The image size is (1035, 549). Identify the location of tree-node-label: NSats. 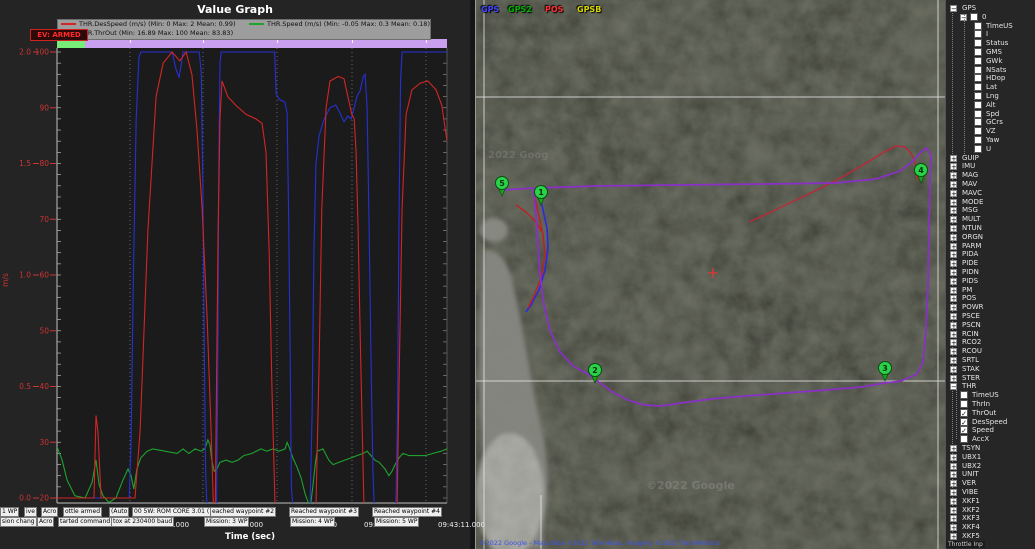
(996, 70).